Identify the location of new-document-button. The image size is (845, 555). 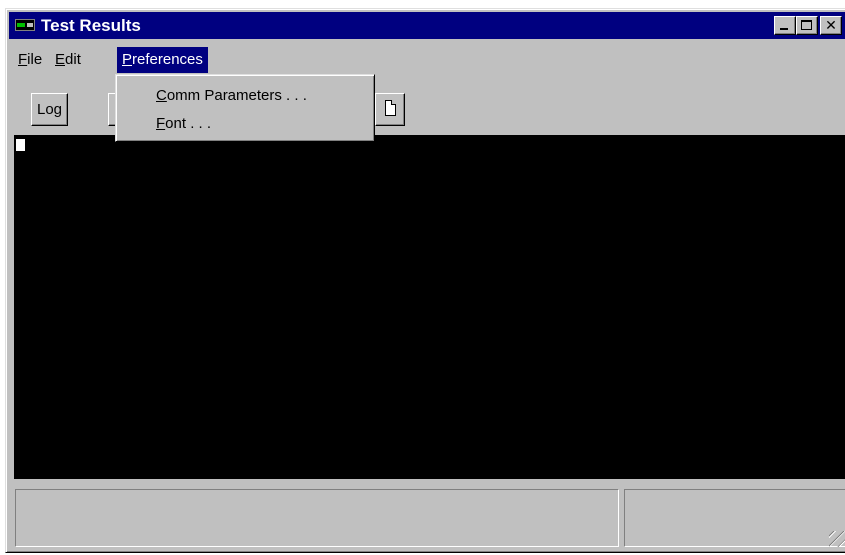
(390, 109).